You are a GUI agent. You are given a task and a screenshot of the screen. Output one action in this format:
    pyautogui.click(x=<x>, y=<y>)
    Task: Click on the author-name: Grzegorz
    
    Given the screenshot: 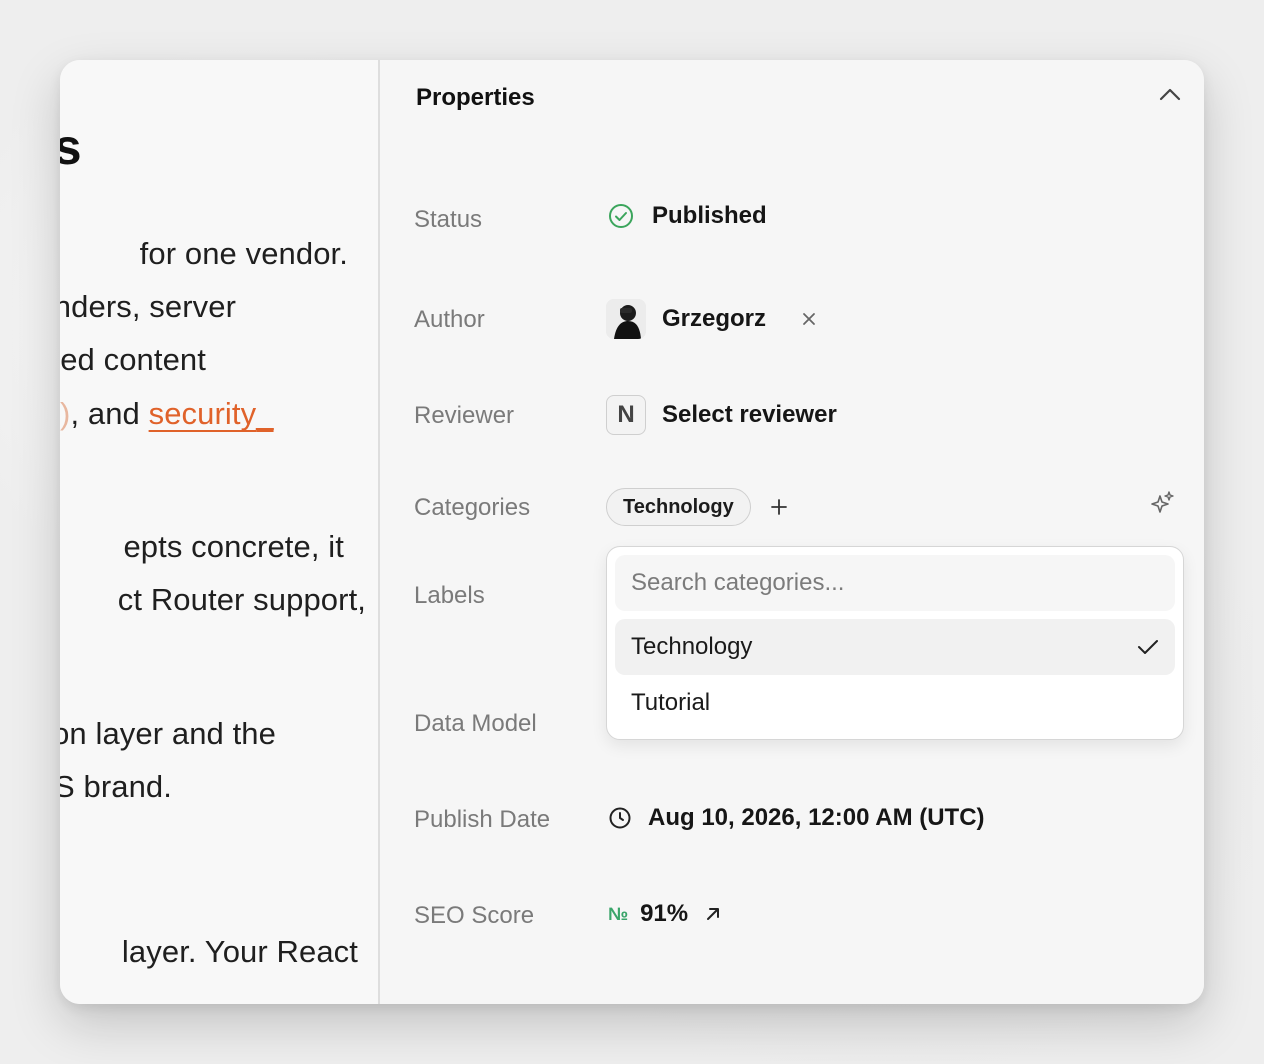 What is the action you would take?
    pyautogui.click(x=714, y=318)
    